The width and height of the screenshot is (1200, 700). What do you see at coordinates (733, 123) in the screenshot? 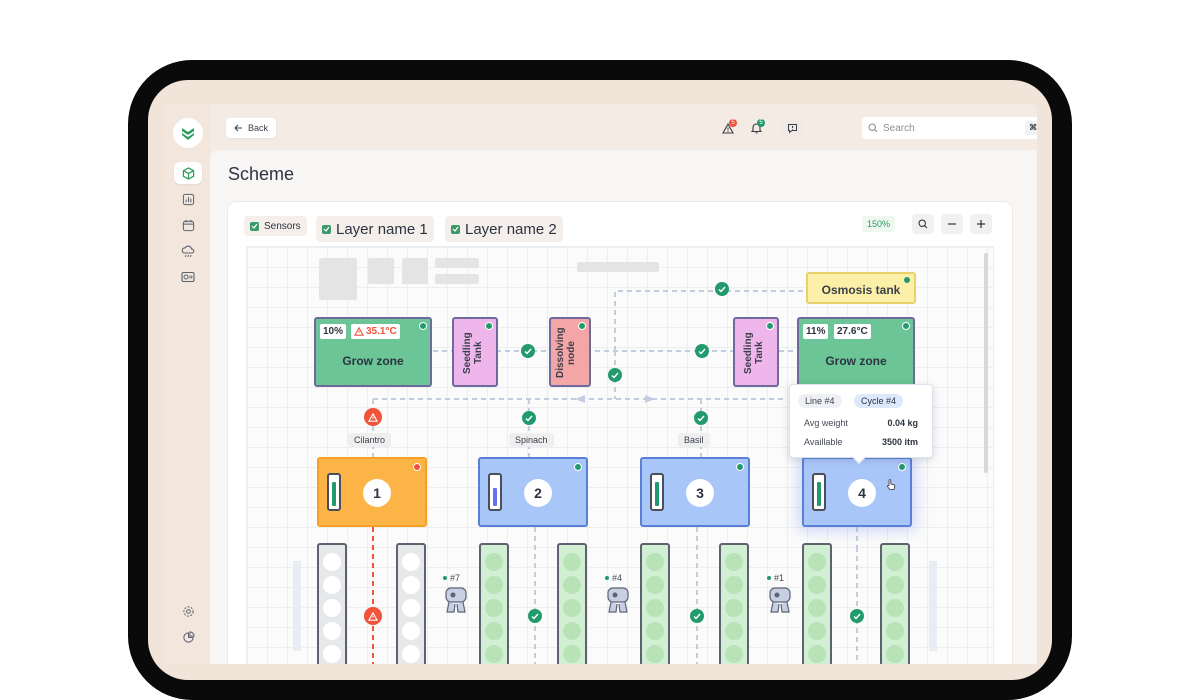
I see `alerts-badge: 5` at bounding box center [733, 123].